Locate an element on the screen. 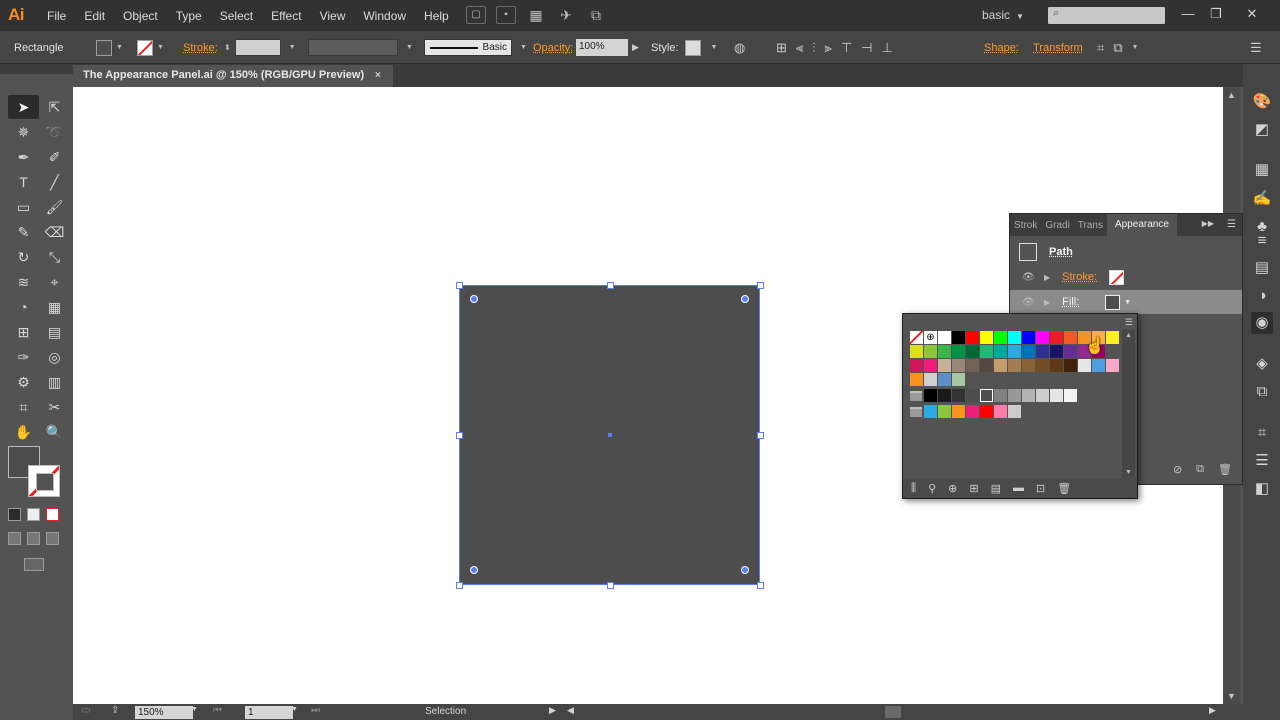  artboards-panel-icon: ⧉ is located at coordinates (1262, 392).